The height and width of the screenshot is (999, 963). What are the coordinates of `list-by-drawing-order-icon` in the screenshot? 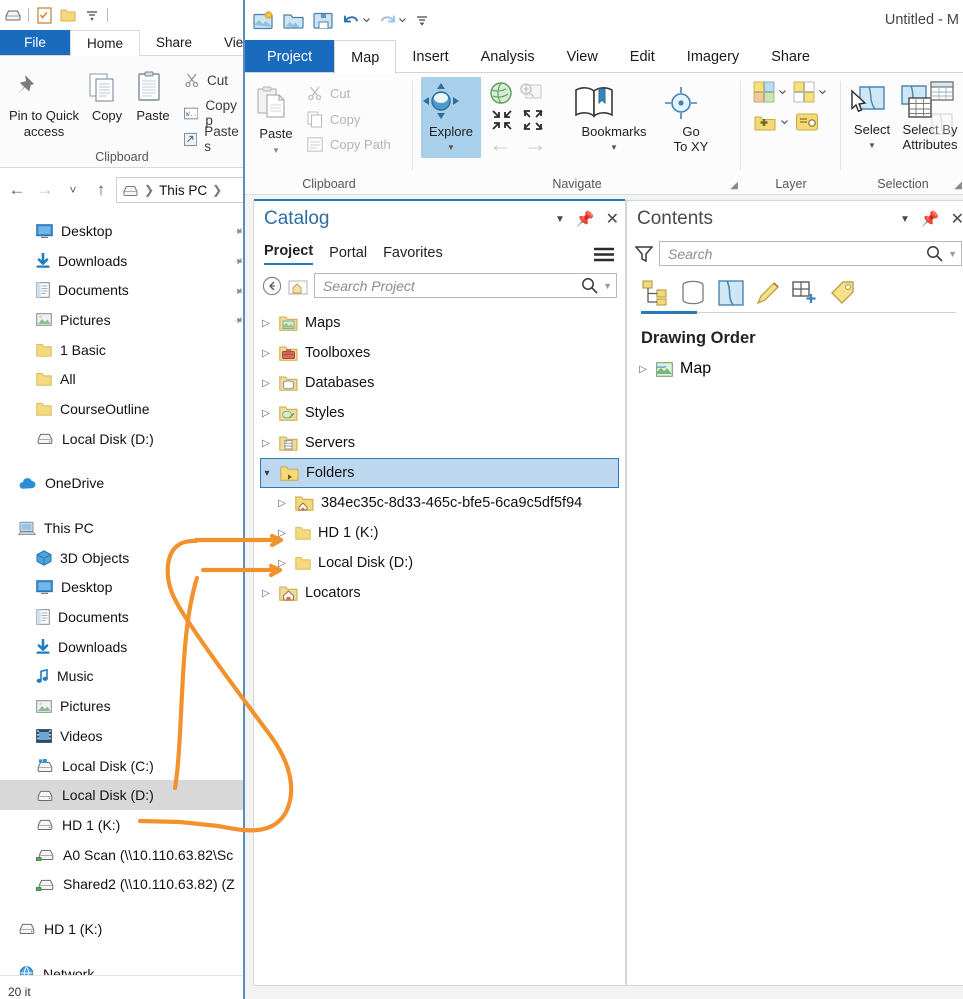 It's located at (655, 293).